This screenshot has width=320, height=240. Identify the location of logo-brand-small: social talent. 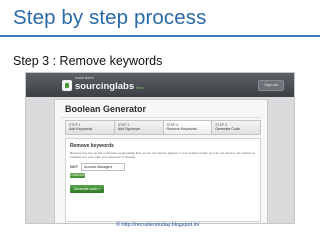
(84, 78).